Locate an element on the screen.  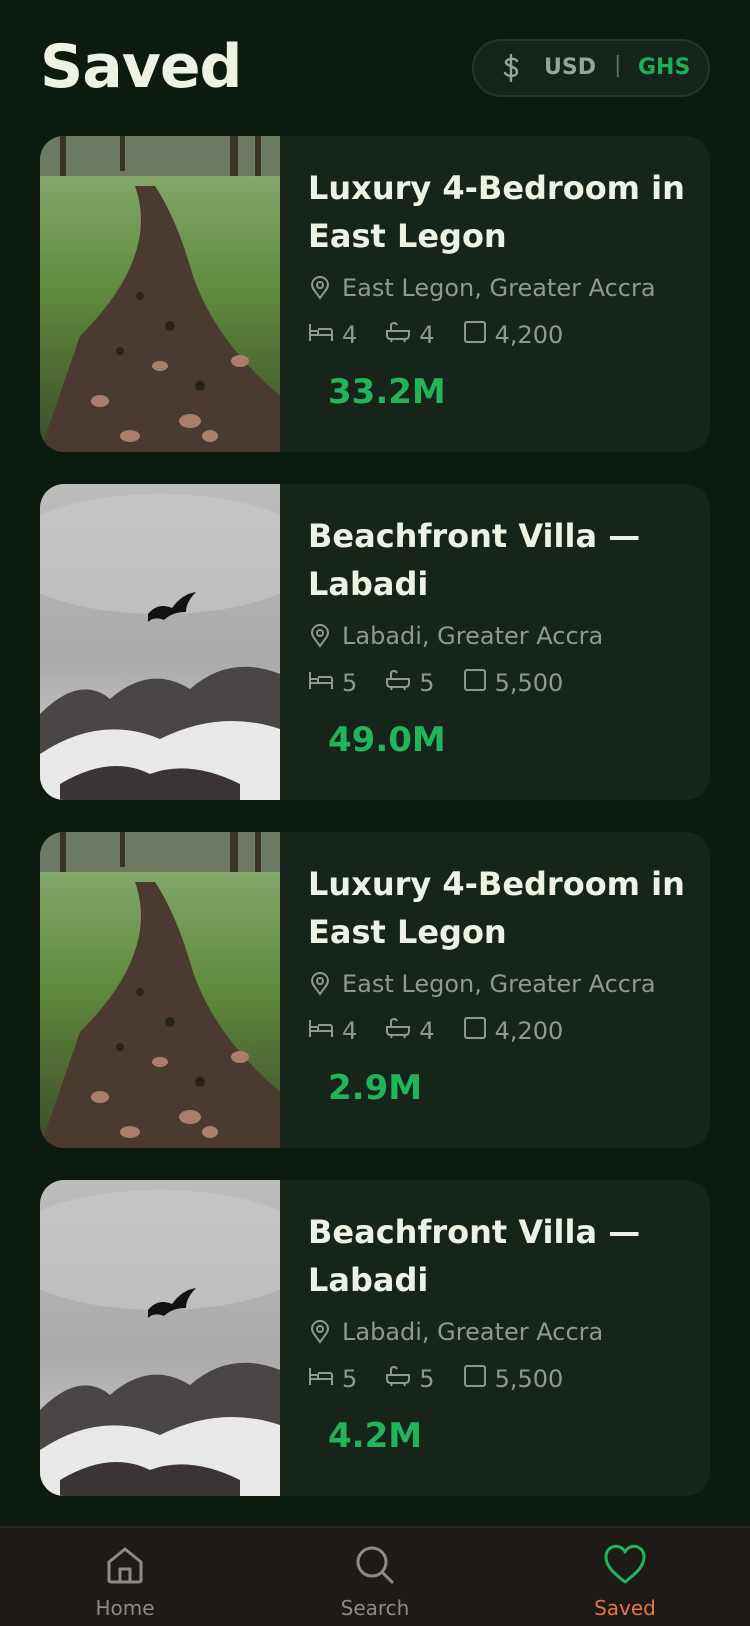
listing-price: 2.9M is located at coordinates (375, 1088).